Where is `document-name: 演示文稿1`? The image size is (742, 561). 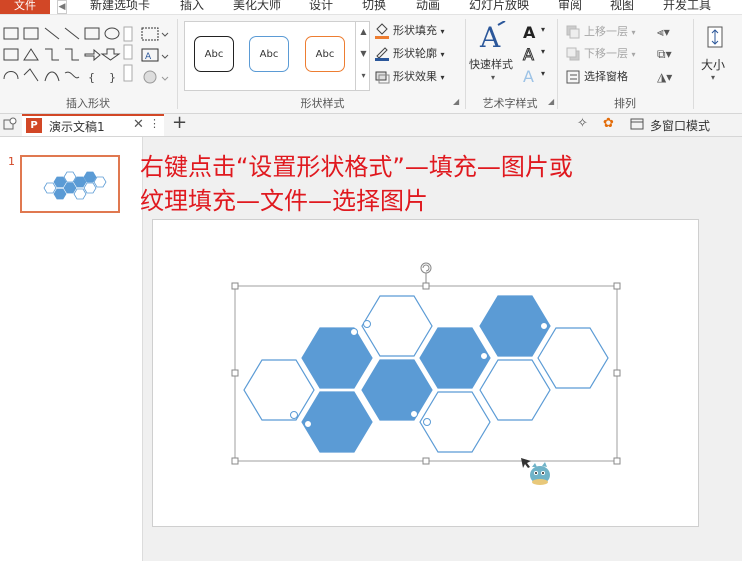 document-name: 演示文稿1 is located at coordinates (77, 127).